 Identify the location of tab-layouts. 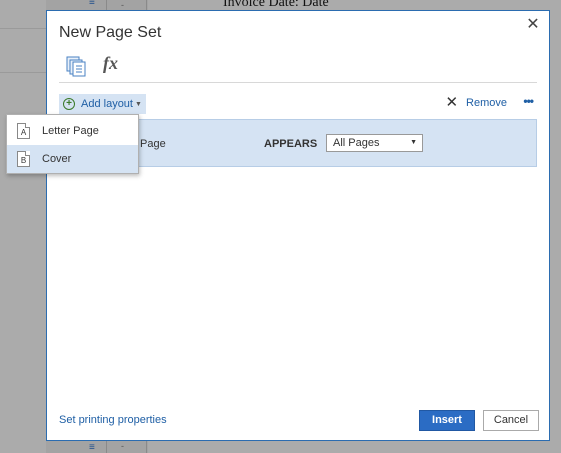
(76, 66).